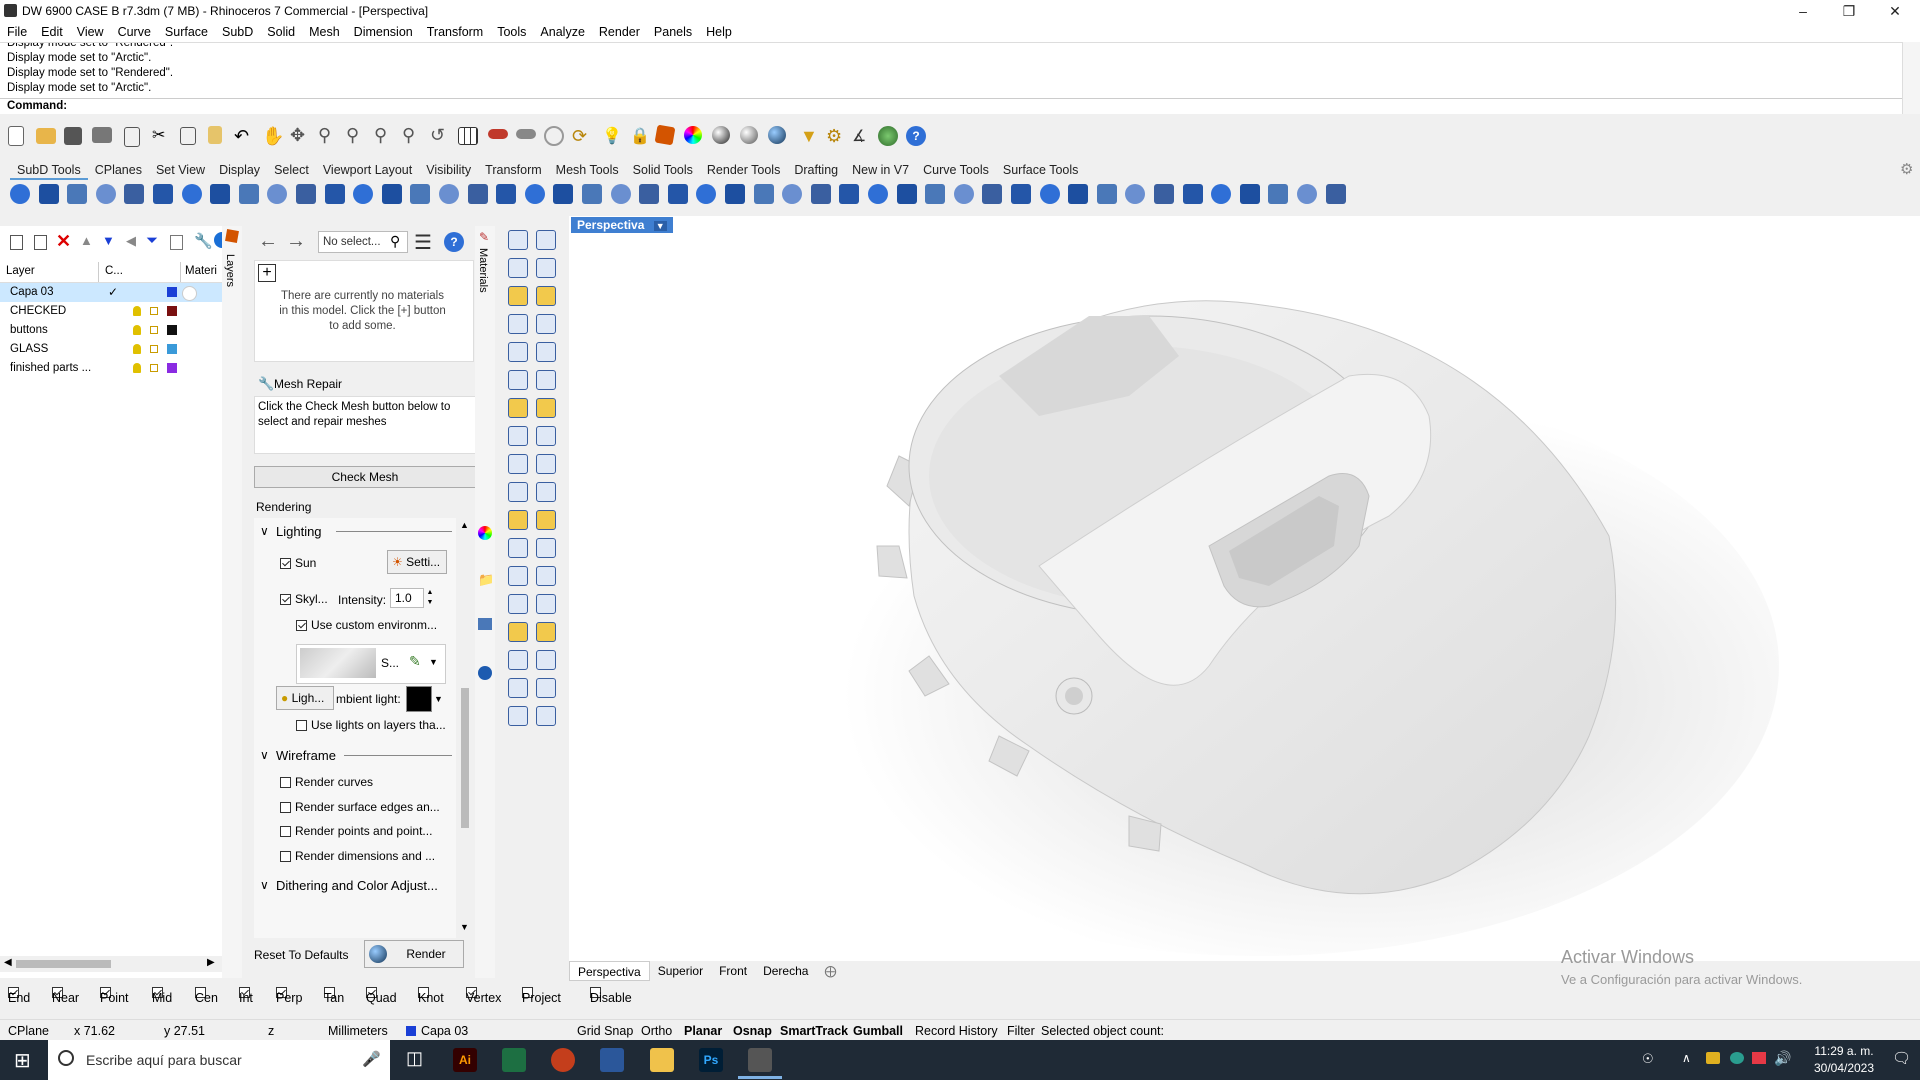  What do you see at coordinates (371, 1059) in the screenshot?
I see `microphone-icon: 🎤` at bounding box center [371, 1059].